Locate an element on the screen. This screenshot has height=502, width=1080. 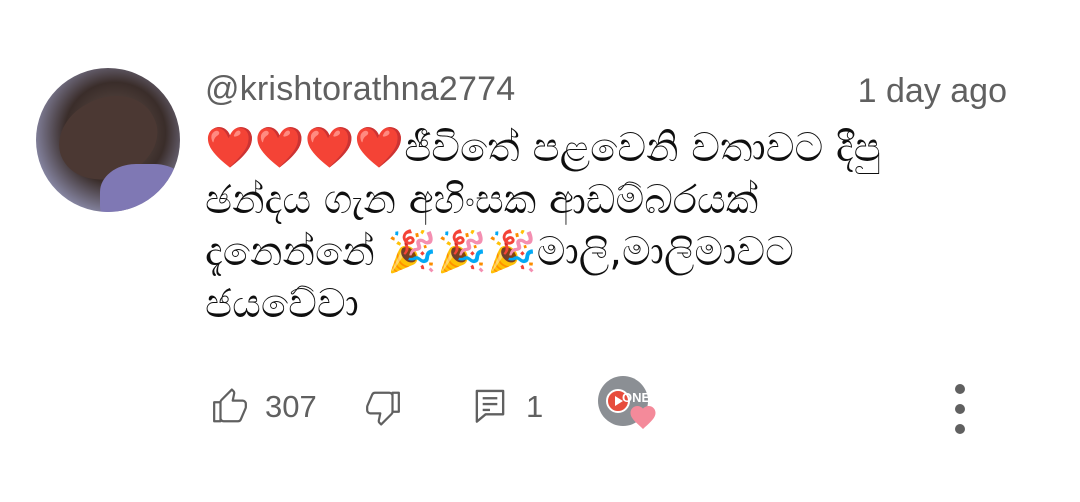
like-button: 307 is located at coordinates (264, 407).